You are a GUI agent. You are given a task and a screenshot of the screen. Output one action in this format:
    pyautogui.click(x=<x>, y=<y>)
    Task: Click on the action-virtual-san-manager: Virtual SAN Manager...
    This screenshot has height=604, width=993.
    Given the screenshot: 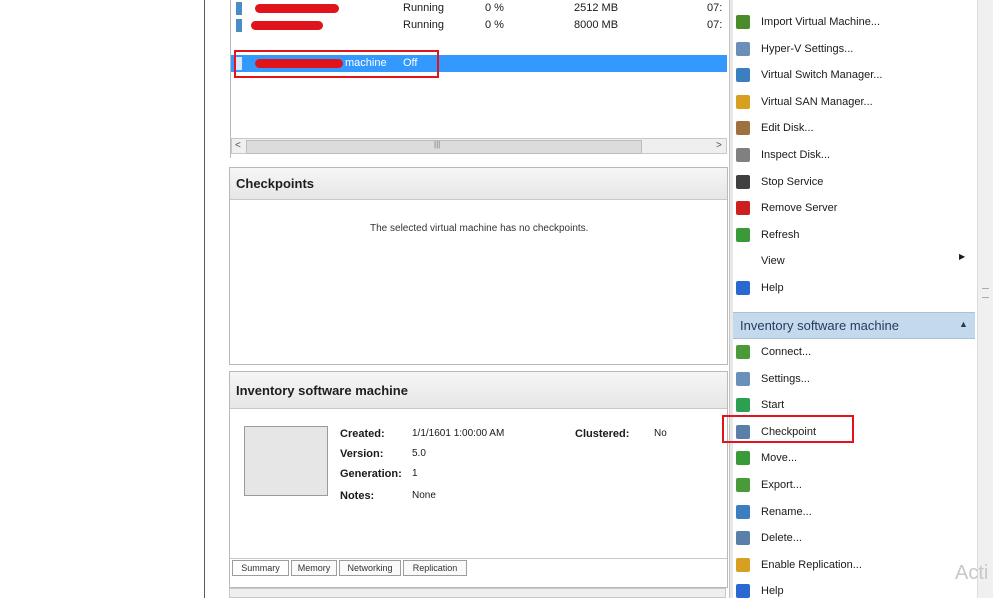 What is the action you would take?
    pyautogui.click(x=853, y=102)
    